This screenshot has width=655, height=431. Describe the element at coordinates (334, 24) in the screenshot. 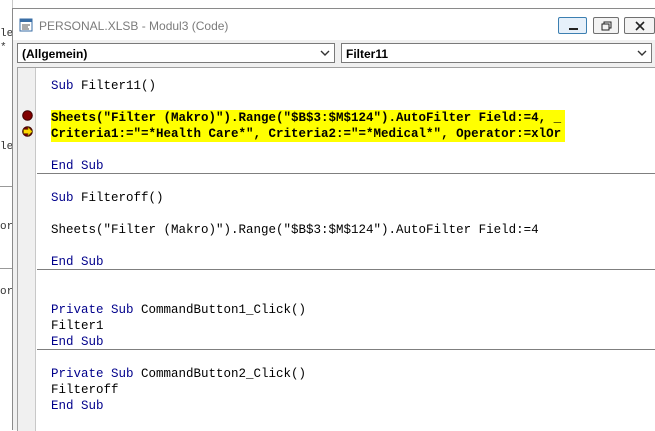

I see `title-bar: PERSONAL.XLSB - Modul3 (Code)` at that location.